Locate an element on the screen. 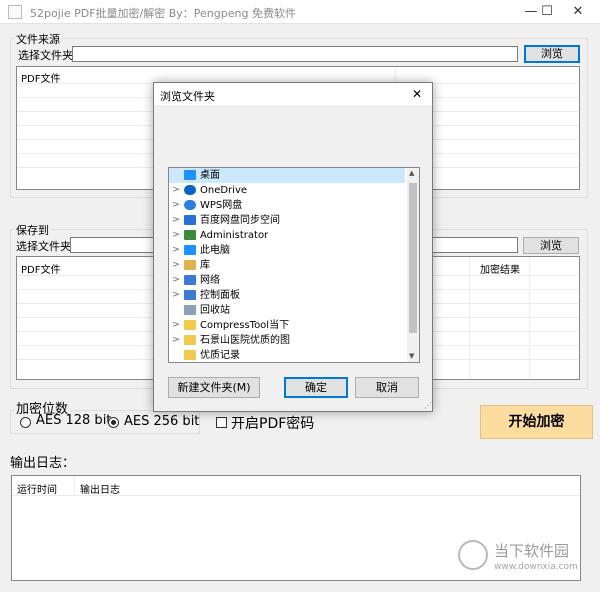 The height and width of the screenshot is (592, 600). resize-grip-icon: ⋰ is located at coordinates (428, 405).